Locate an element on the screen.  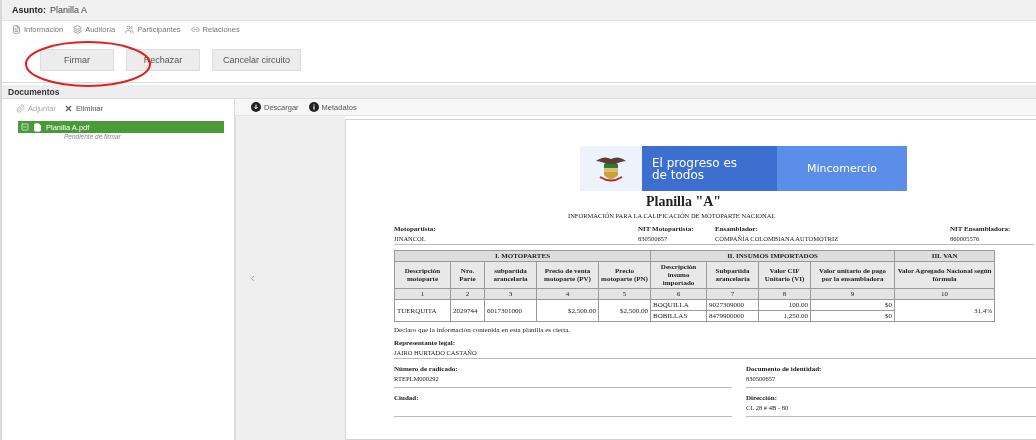
people-icon is located at coordinates (130, 29).